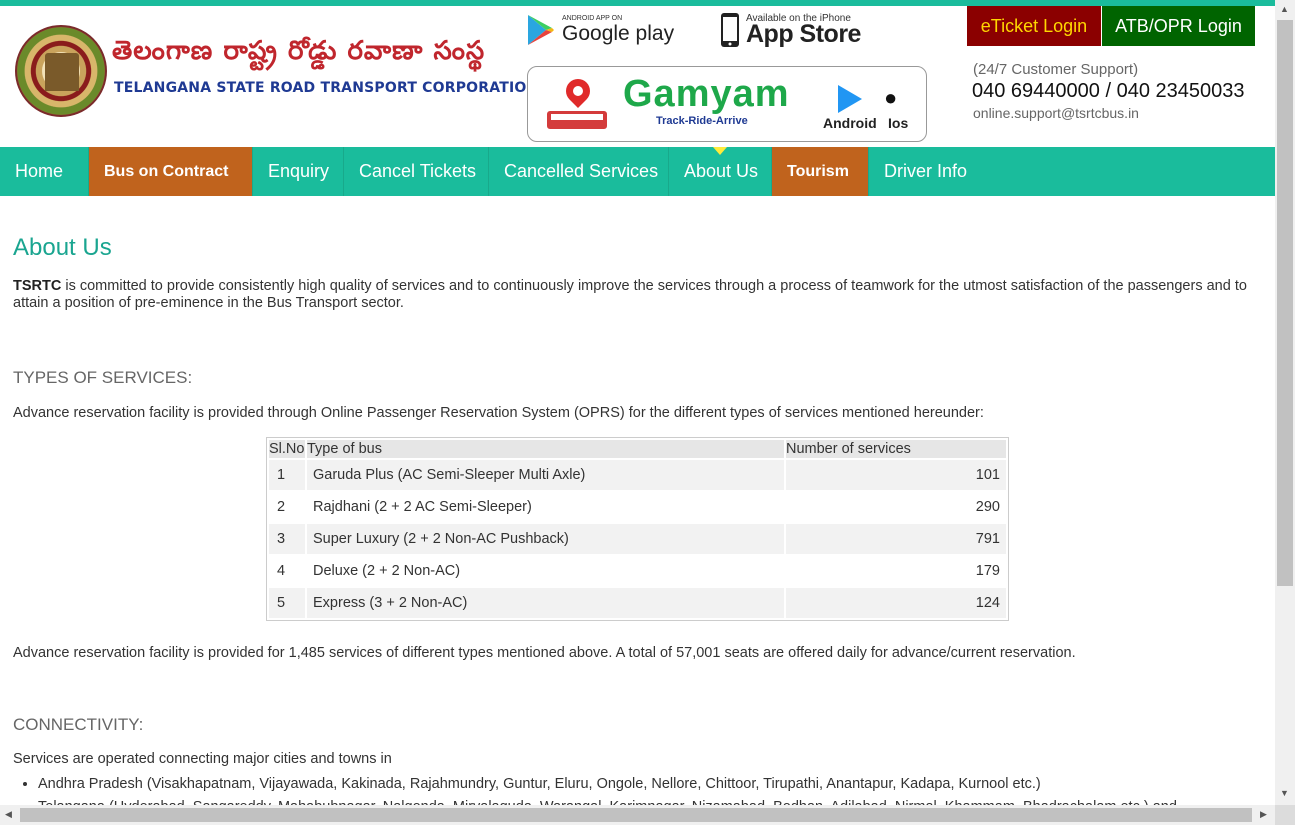  Describe the element at coordinates (720, 171) in the screenshot. I see `nav-about-us: About Us` at that location.